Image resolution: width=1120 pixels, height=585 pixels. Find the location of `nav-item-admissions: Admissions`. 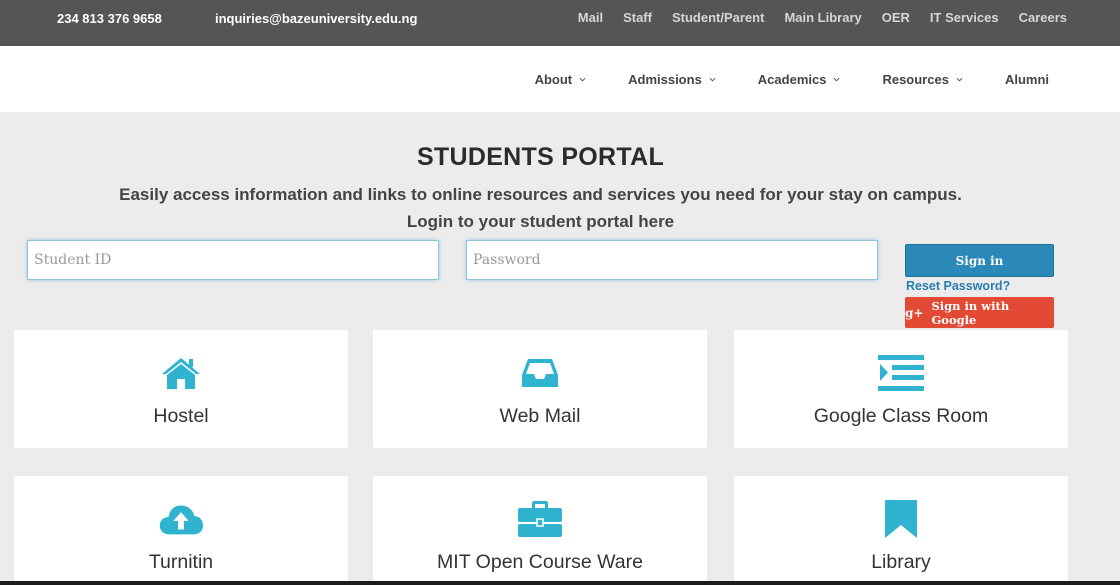

nav-item-admissions: Admissions is located at coordinates (672, 79).